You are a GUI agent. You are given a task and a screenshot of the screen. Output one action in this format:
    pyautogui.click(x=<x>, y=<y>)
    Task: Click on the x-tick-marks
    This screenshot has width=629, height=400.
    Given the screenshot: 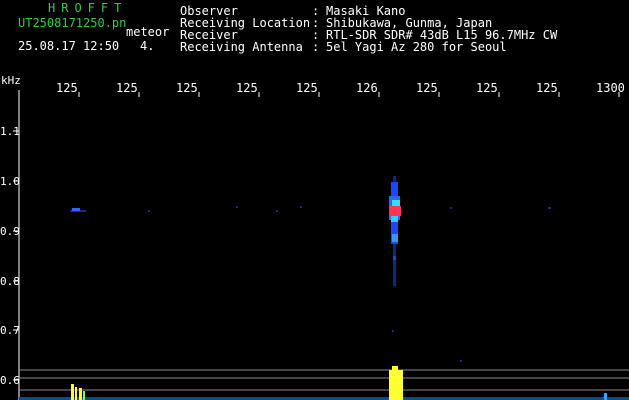 What is the action you would take?
    pyautogui.click(x=319, y=94)
    